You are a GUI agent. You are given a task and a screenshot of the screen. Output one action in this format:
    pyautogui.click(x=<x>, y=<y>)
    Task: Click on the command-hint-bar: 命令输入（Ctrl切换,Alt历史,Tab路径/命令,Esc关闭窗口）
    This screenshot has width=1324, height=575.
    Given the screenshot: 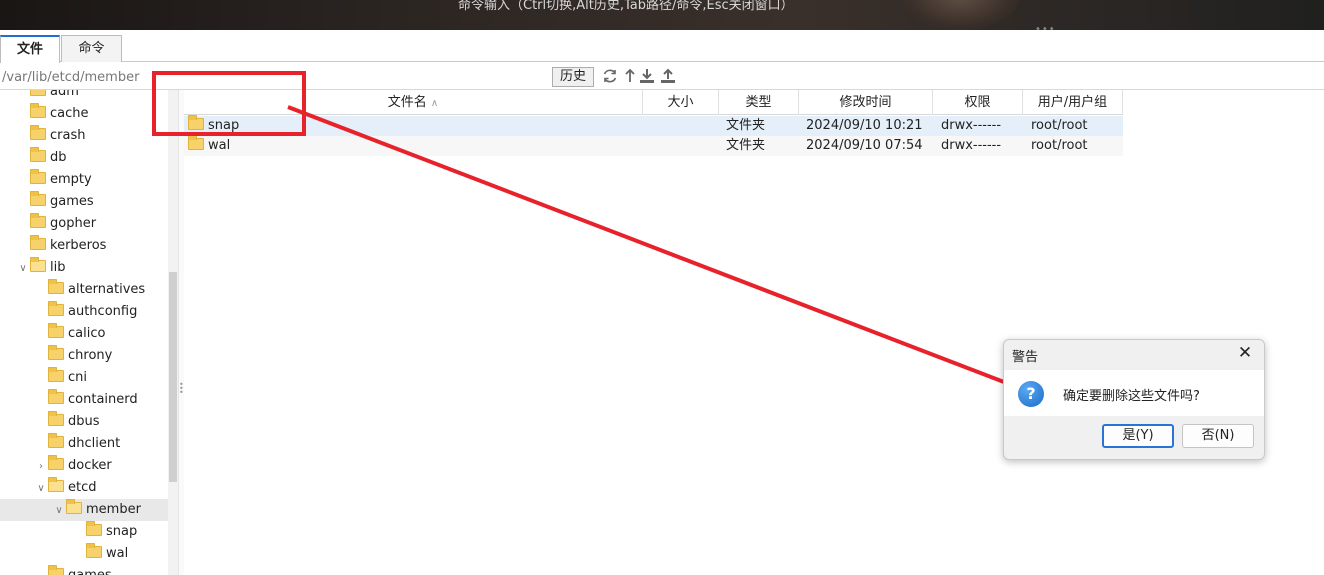 What is the action you would take?
    pyautogui.click(x=662, y=15)
    